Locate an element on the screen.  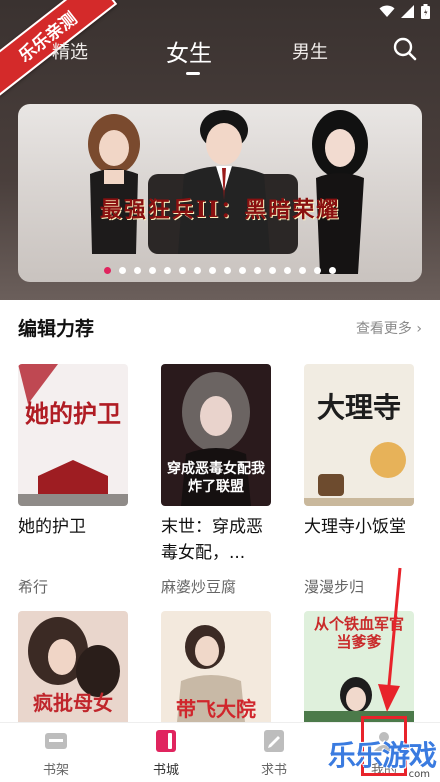
nav-label: 求书 is located at coordinates (273, 770).